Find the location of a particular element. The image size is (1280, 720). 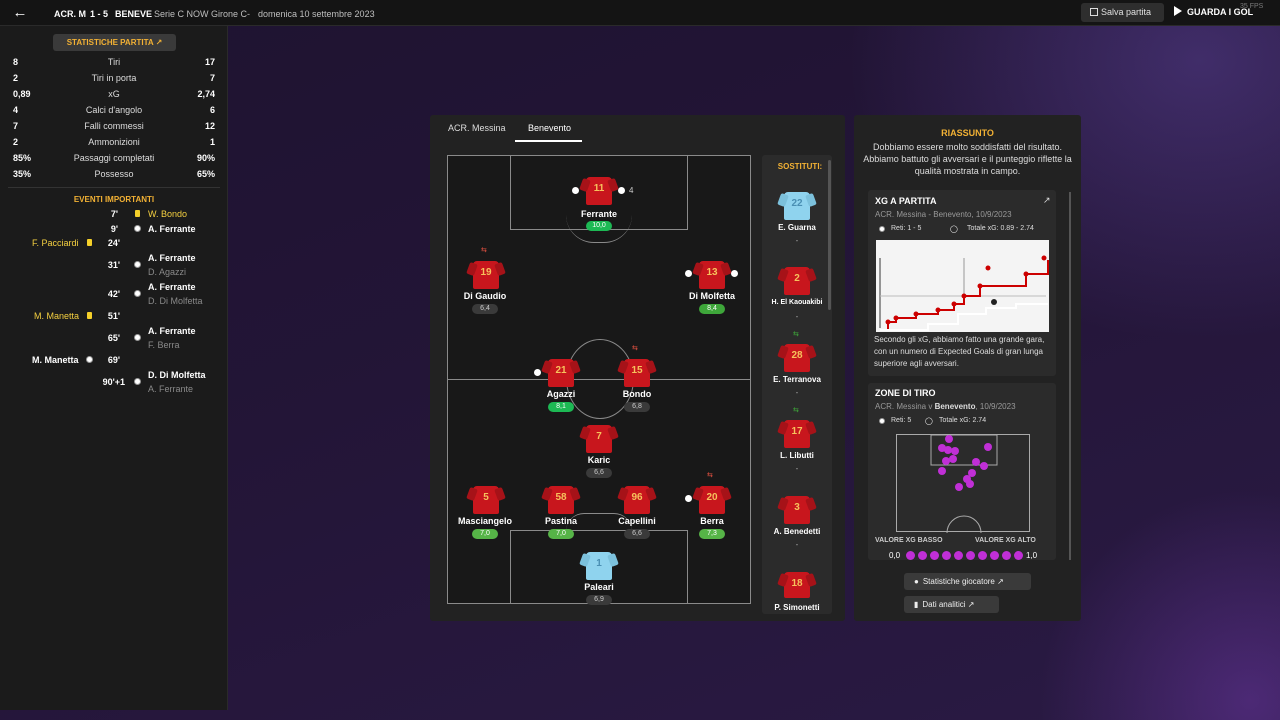

shirt-number: 20 is located at coordinates (712, 497).